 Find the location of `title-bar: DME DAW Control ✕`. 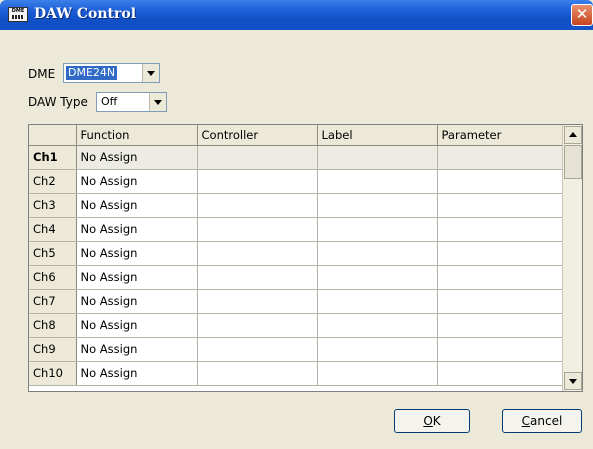

title-bar: DME DAW Control ✕ is located at coordinates (296, 15).